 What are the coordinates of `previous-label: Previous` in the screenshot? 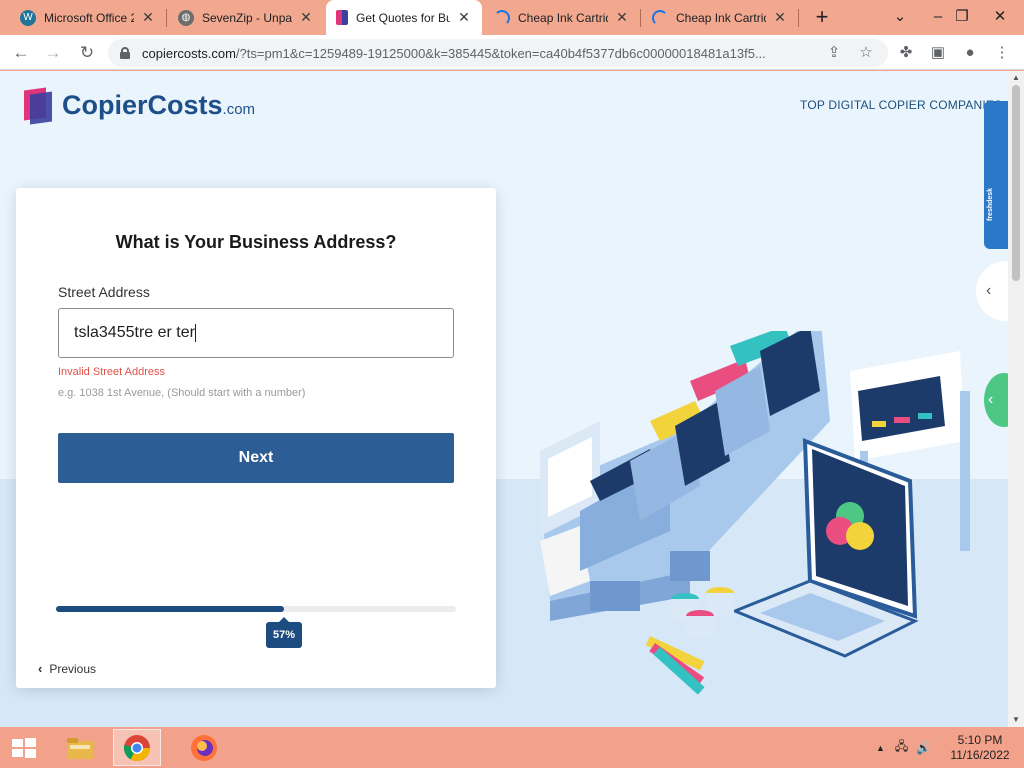 It's located at (73, 668).